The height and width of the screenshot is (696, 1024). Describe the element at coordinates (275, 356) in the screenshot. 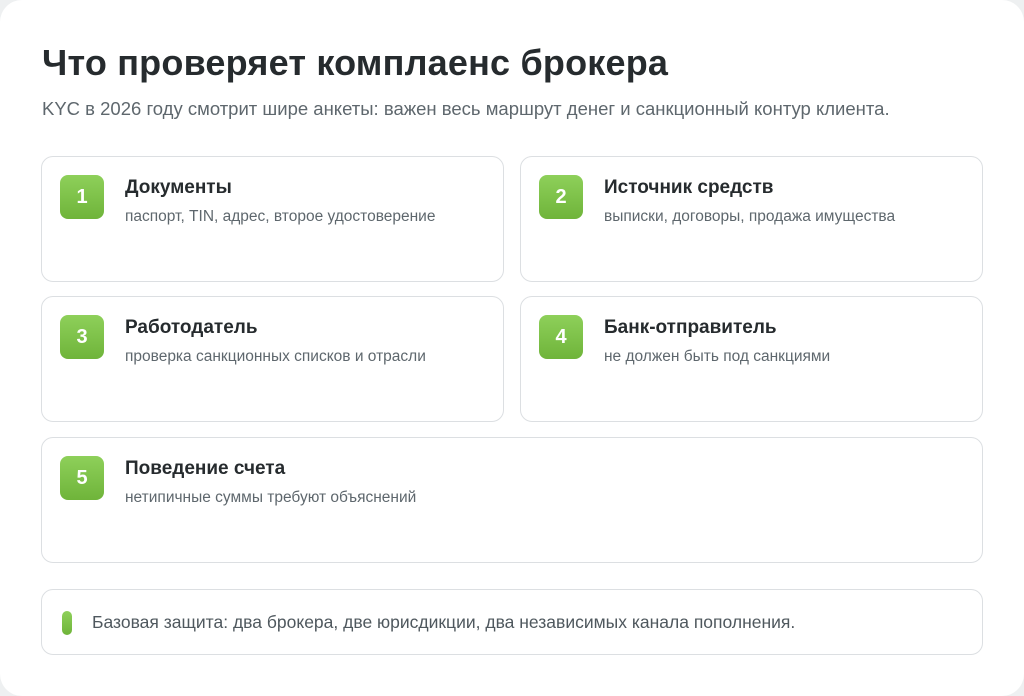

I see `card-description: проверка санкционных списков и отрасли` at that location.